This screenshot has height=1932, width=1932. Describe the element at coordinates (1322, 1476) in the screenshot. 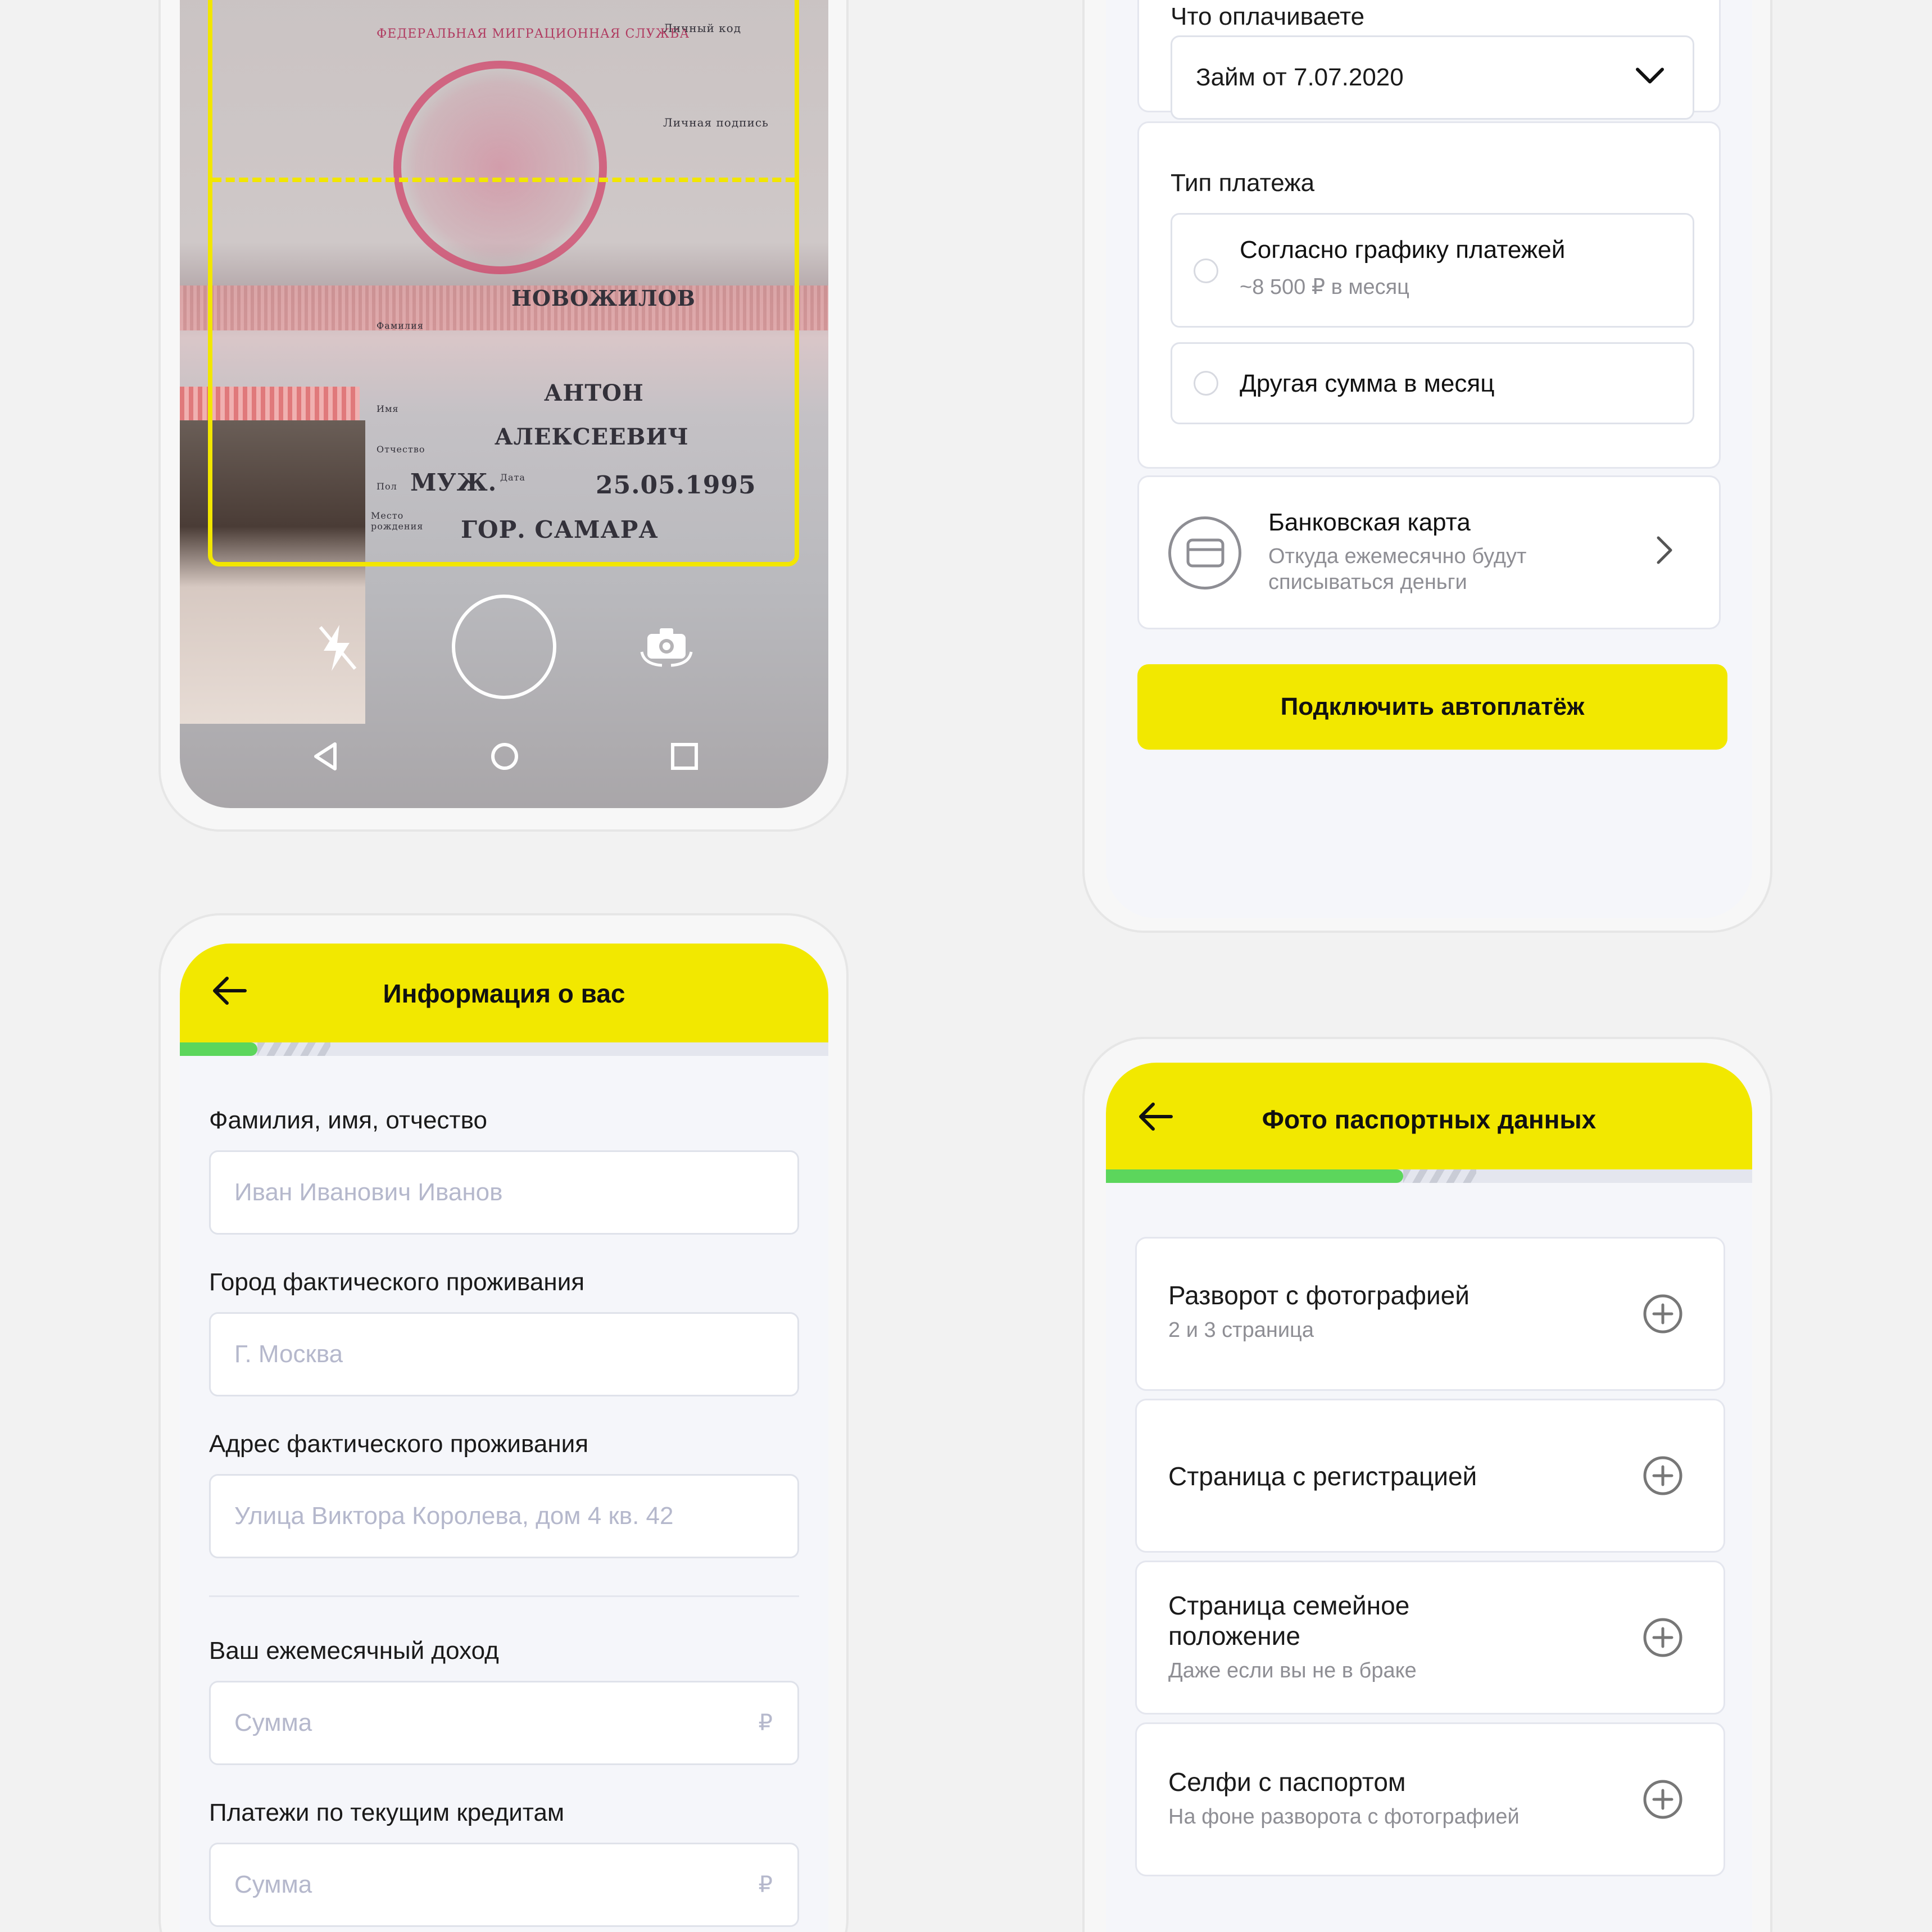

I see `item-title: Страница с регистрацией` at that location.